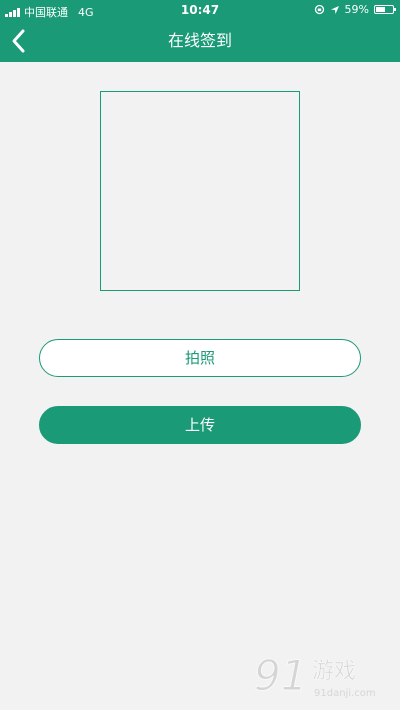  I want to click on watermark-number: 91, so click(280, 675).